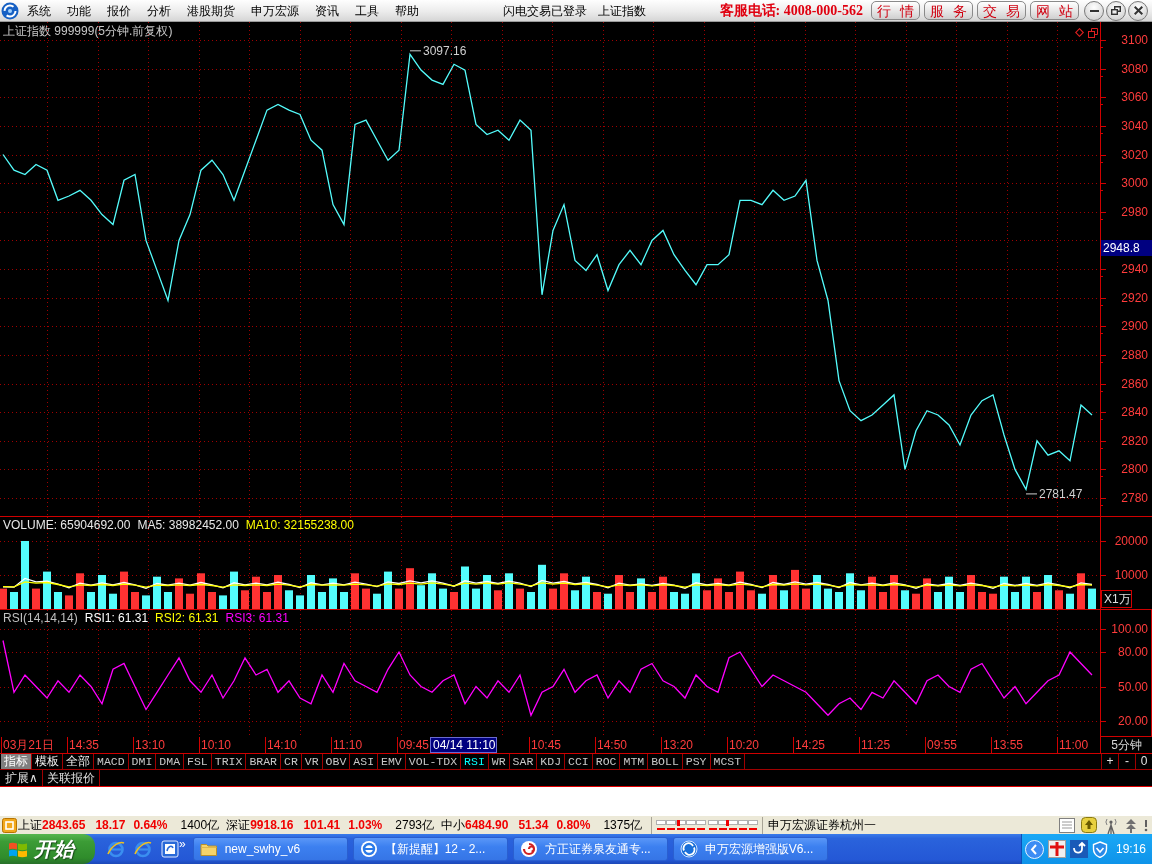 This screenshot has width=1152, height=864. Describe the element at coordinates (1143, 761) in the screenshot. I see `zoom-button: 0` at that location.